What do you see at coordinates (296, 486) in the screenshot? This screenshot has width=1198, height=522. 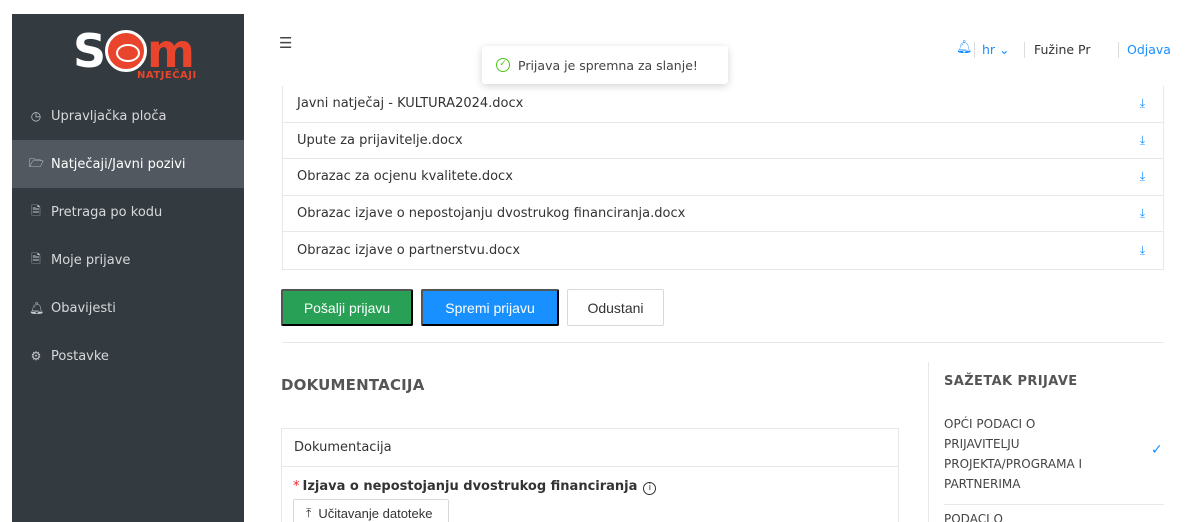 I see `required-asterisk: *` at bounding box center [296, 486].